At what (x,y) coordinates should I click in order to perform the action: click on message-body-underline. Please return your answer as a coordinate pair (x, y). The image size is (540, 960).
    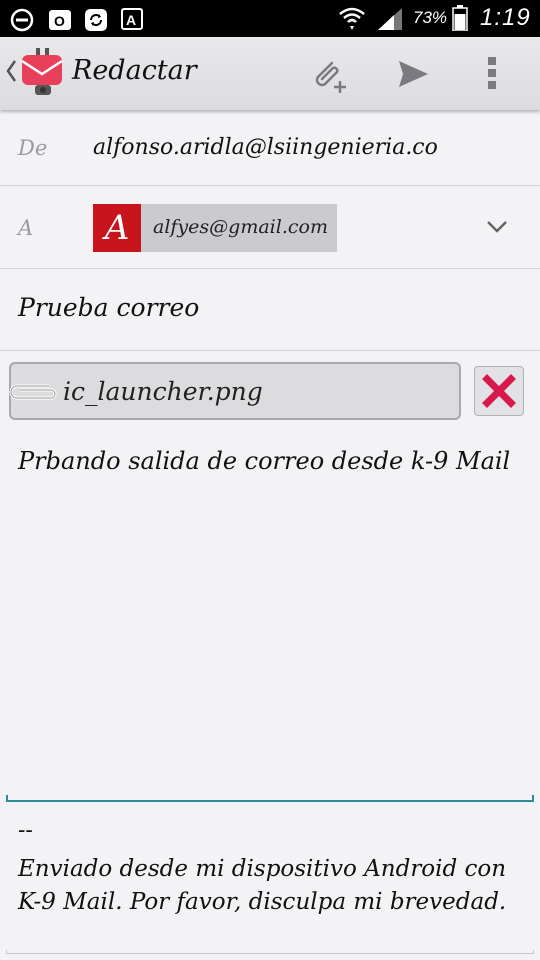
    Looking at the image, I should click on (270, 798).